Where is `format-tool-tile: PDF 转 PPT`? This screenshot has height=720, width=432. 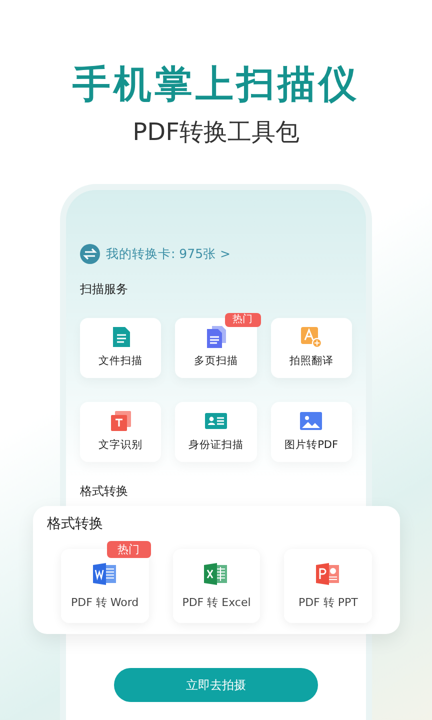 format-tool-tile: PDF 转 PPT is located at coordinates (328, 586).